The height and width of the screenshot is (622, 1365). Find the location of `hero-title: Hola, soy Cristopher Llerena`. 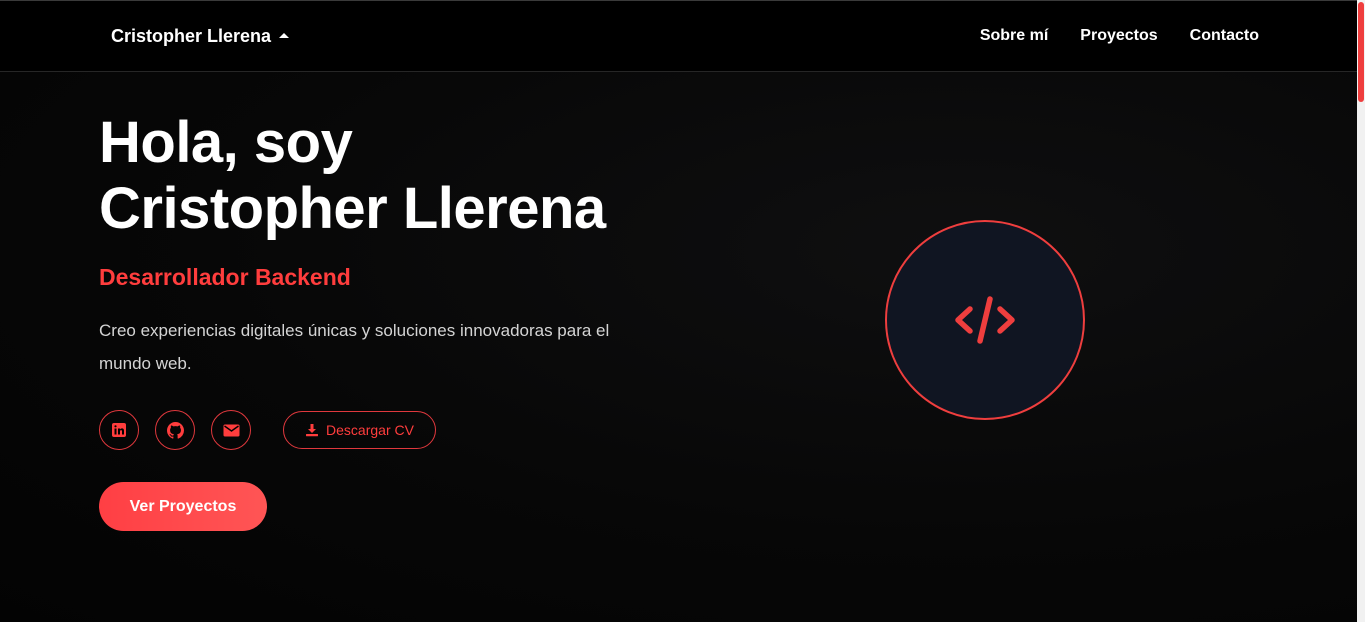

hero-title: Hola, soy Cristopher Llerena is located at coordinates (409, 176).